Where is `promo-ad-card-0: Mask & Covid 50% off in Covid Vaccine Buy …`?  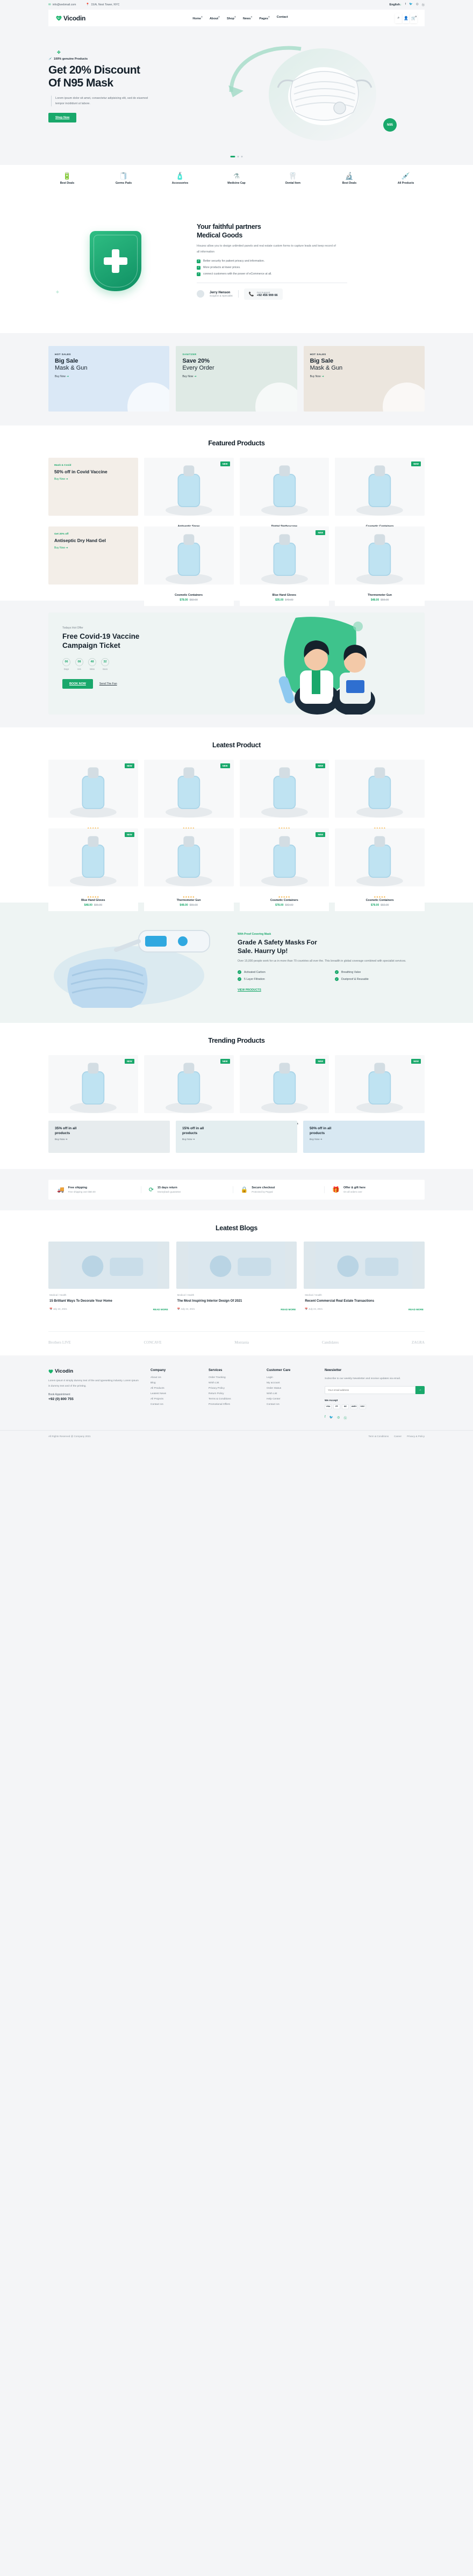
promo-ad-card-0: Mask & Covid 50% off in Covid Vaccine Buy … is located at coordinates (93, 487).